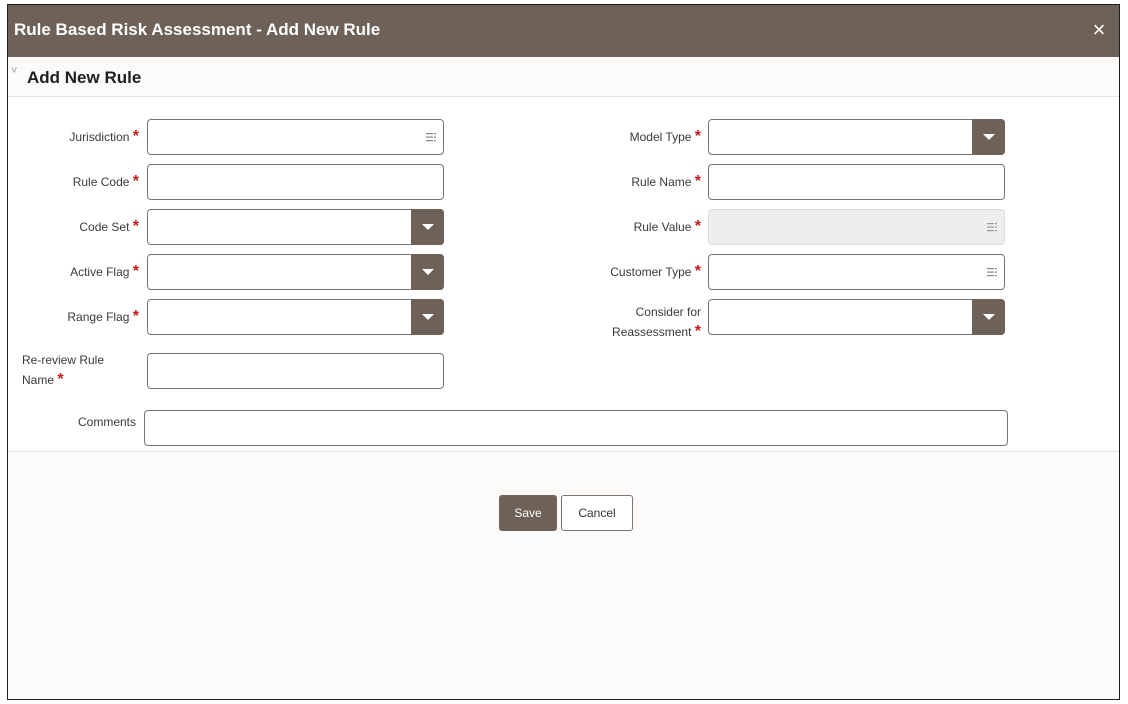 The height and width of the screenshot is (704, 1128). What do you see at coordinates (655, 271) in the screenshot?
I see `customer-type-label: Customer Type *` at bounding box center [655, 271].